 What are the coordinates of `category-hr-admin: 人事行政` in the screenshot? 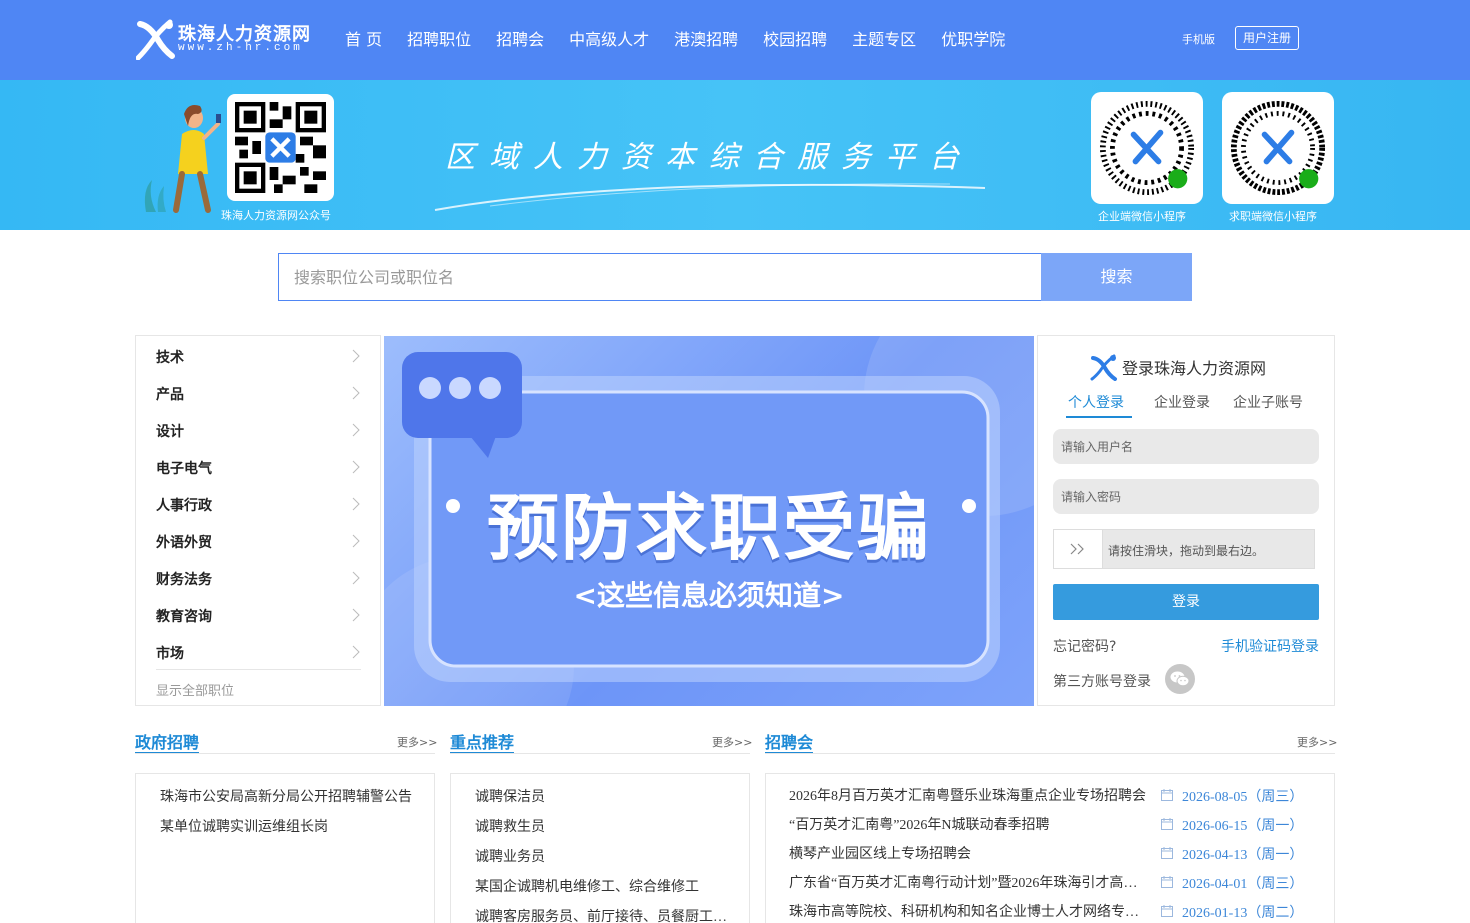 It's located at (258, 505).